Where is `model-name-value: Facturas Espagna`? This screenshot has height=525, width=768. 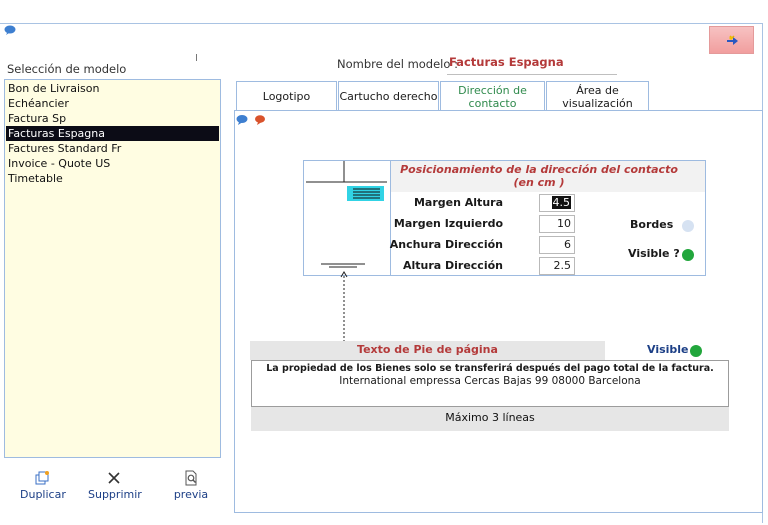 model-name-value: Facturas Espagna is located at coordinates (506, 62).